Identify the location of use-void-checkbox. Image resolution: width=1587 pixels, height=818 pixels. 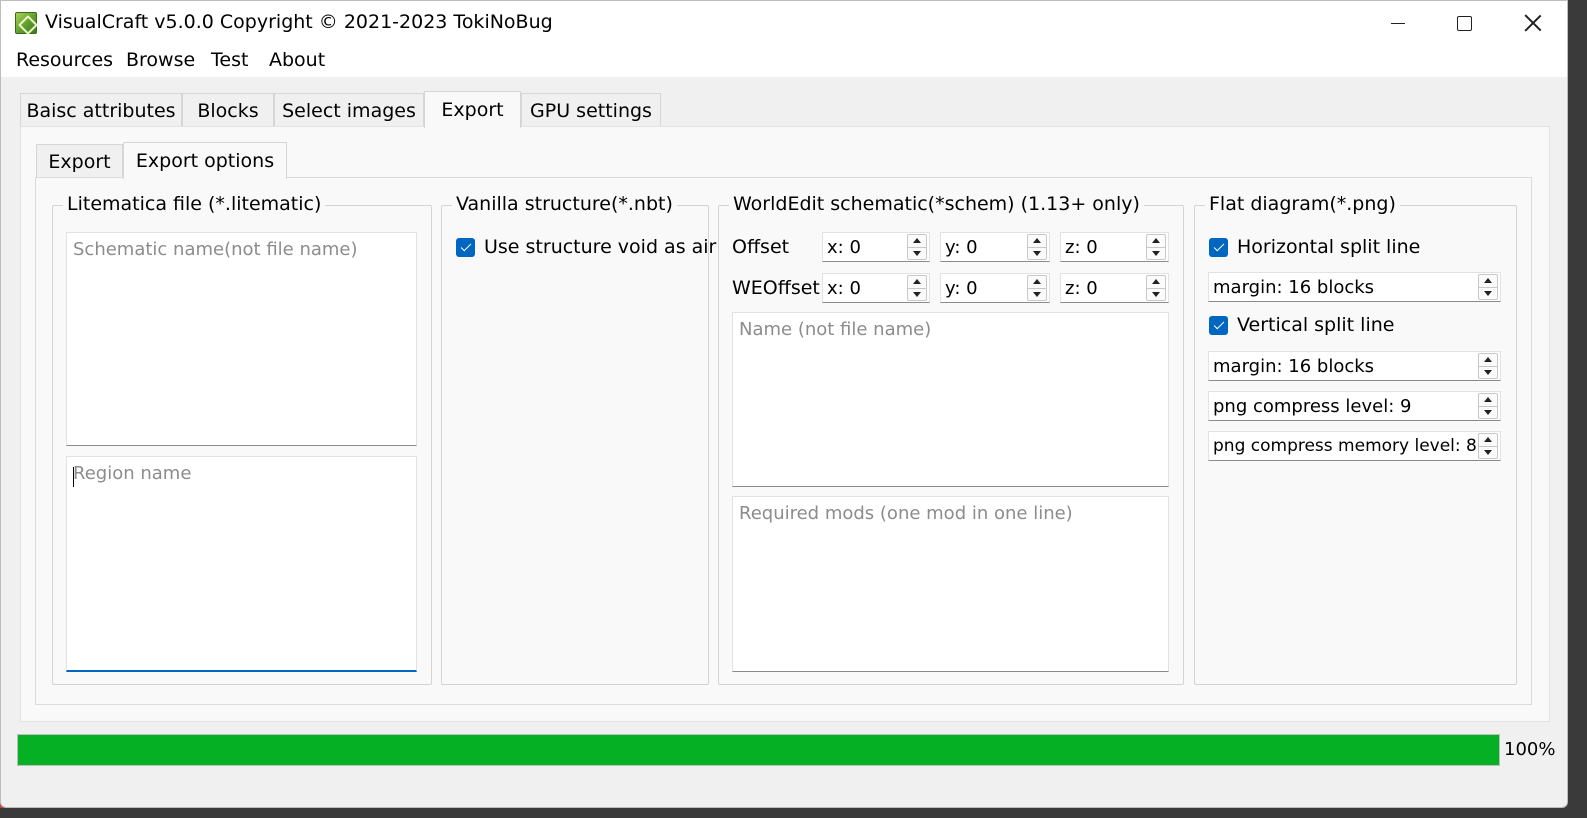
(465, 247).